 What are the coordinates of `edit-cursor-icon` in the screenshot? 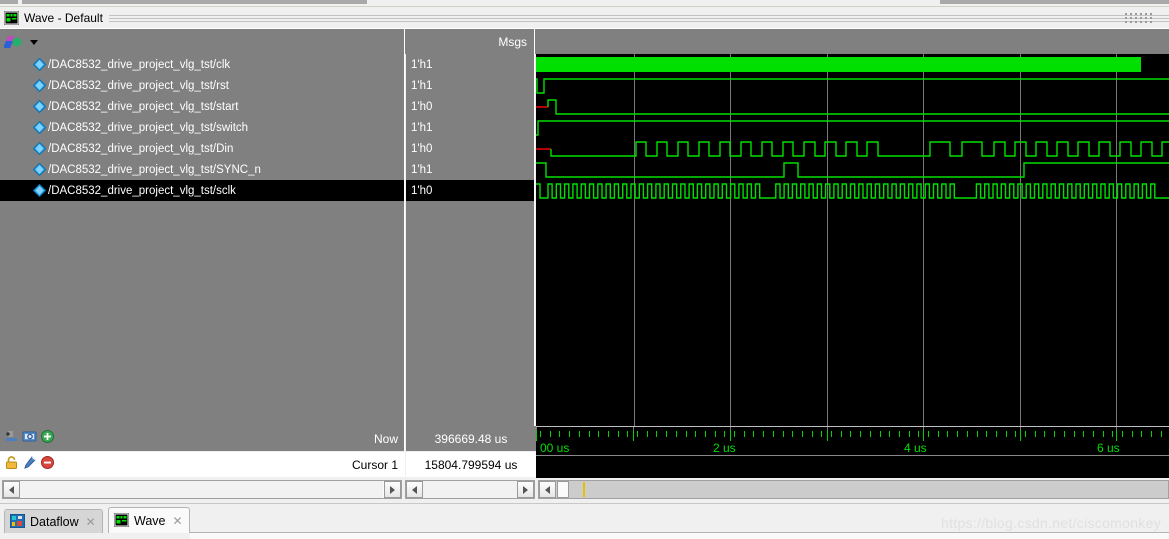 It's located at (29, 462).